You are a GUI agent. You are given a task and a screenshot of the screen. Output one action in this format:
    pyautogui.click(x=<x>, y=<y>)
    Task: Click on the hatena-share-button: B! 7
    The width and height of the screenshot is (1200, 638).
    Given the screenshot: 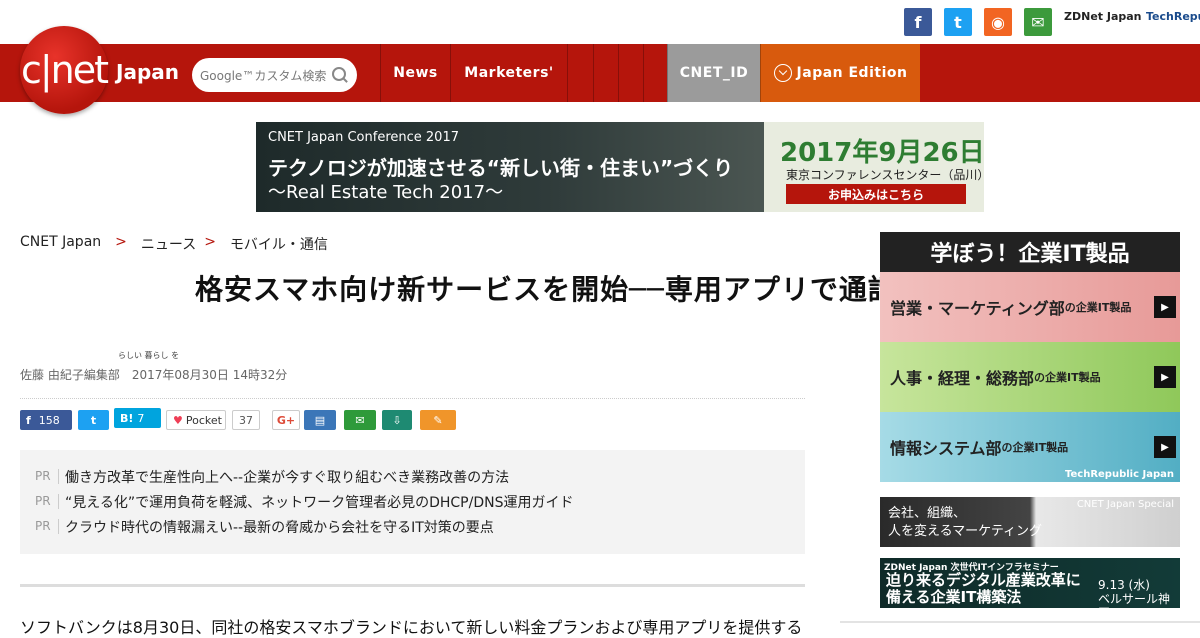 What is the action you would take?
    pyautogui.click(x=137, y=418)
    